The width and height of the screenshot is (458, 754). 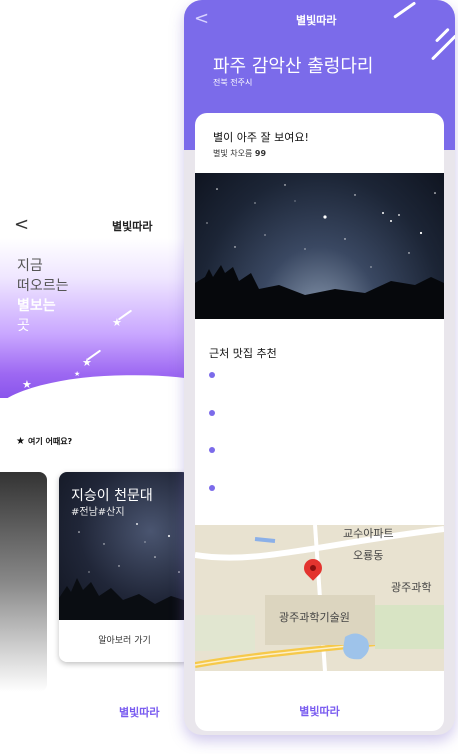 What do you see at coordinates (95, 318) in the screenshot?
I see `hero-banner: 지금 떠오르는 별보는 곳 ★ ★ ★ ★ ★` at bounding box center [95, 318].